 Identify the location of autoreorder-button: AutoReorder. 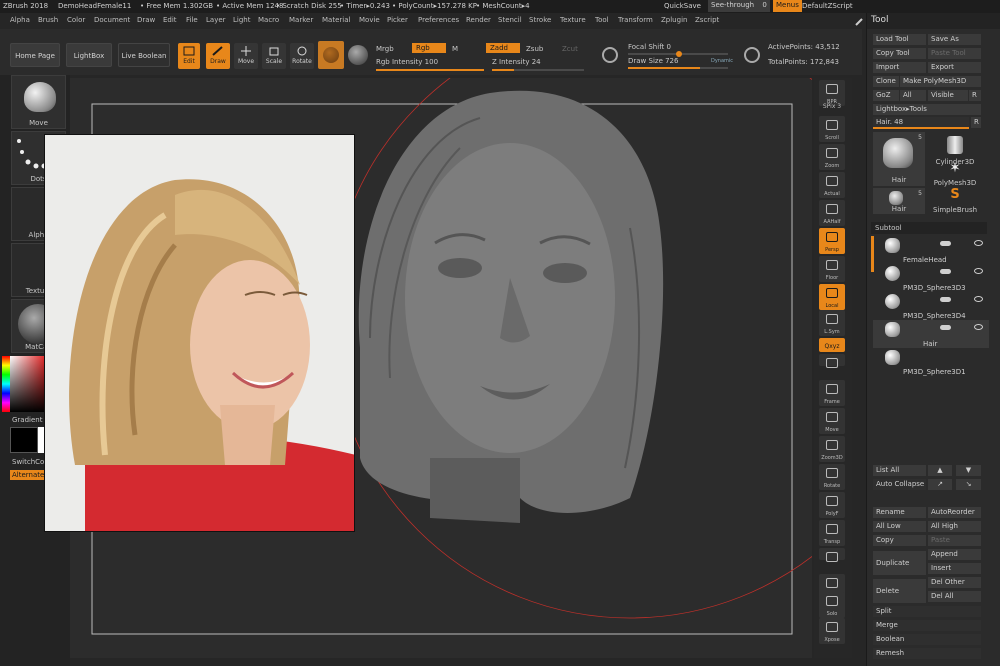
(954, 512).